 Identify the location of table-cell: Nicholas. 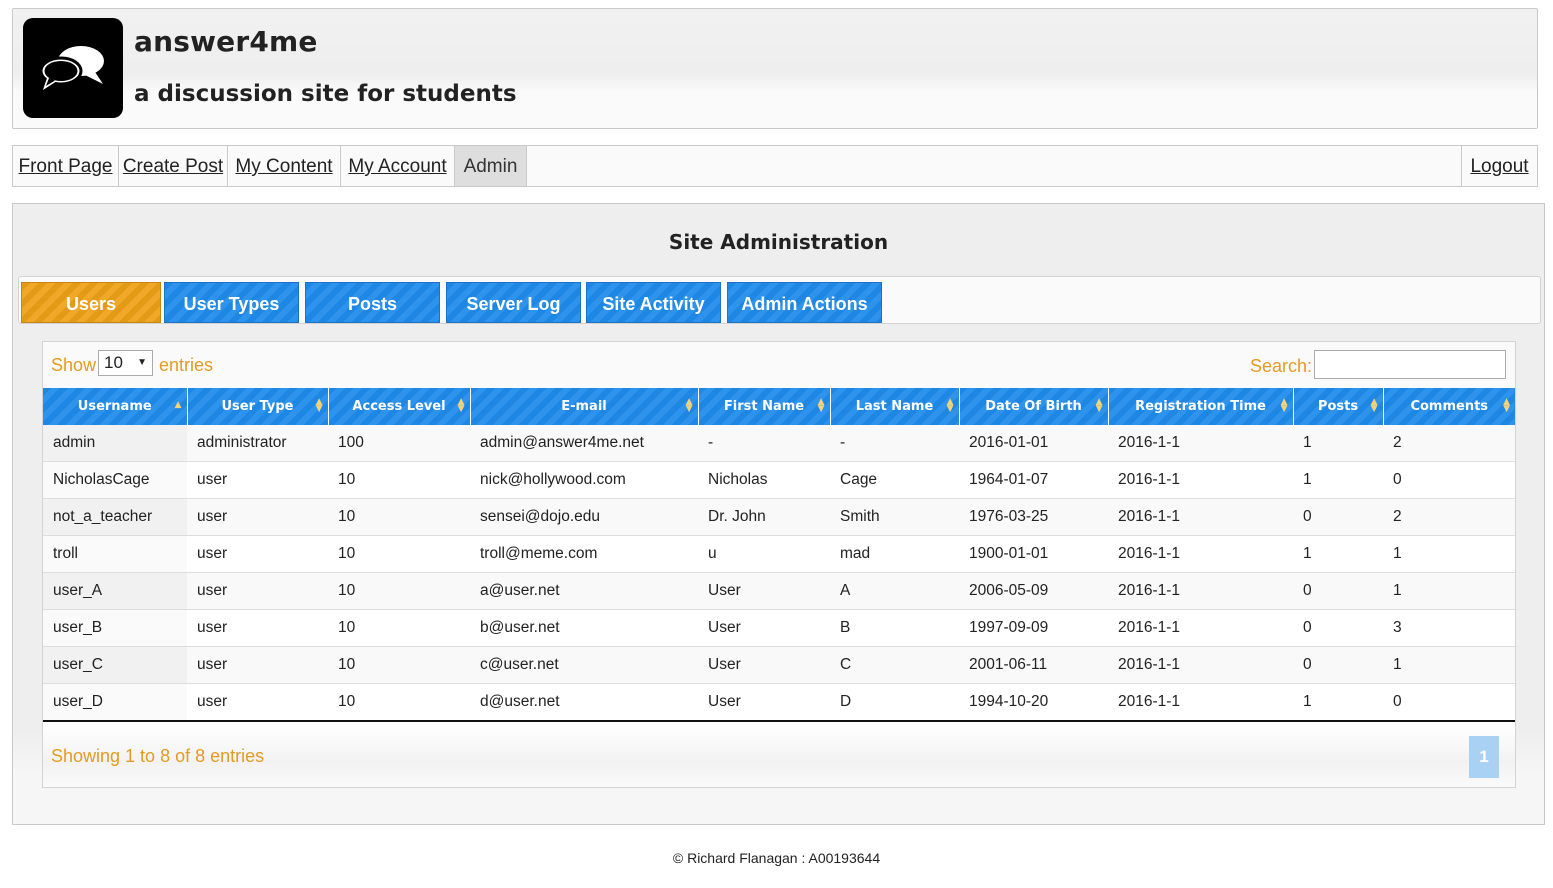
(764, 480).